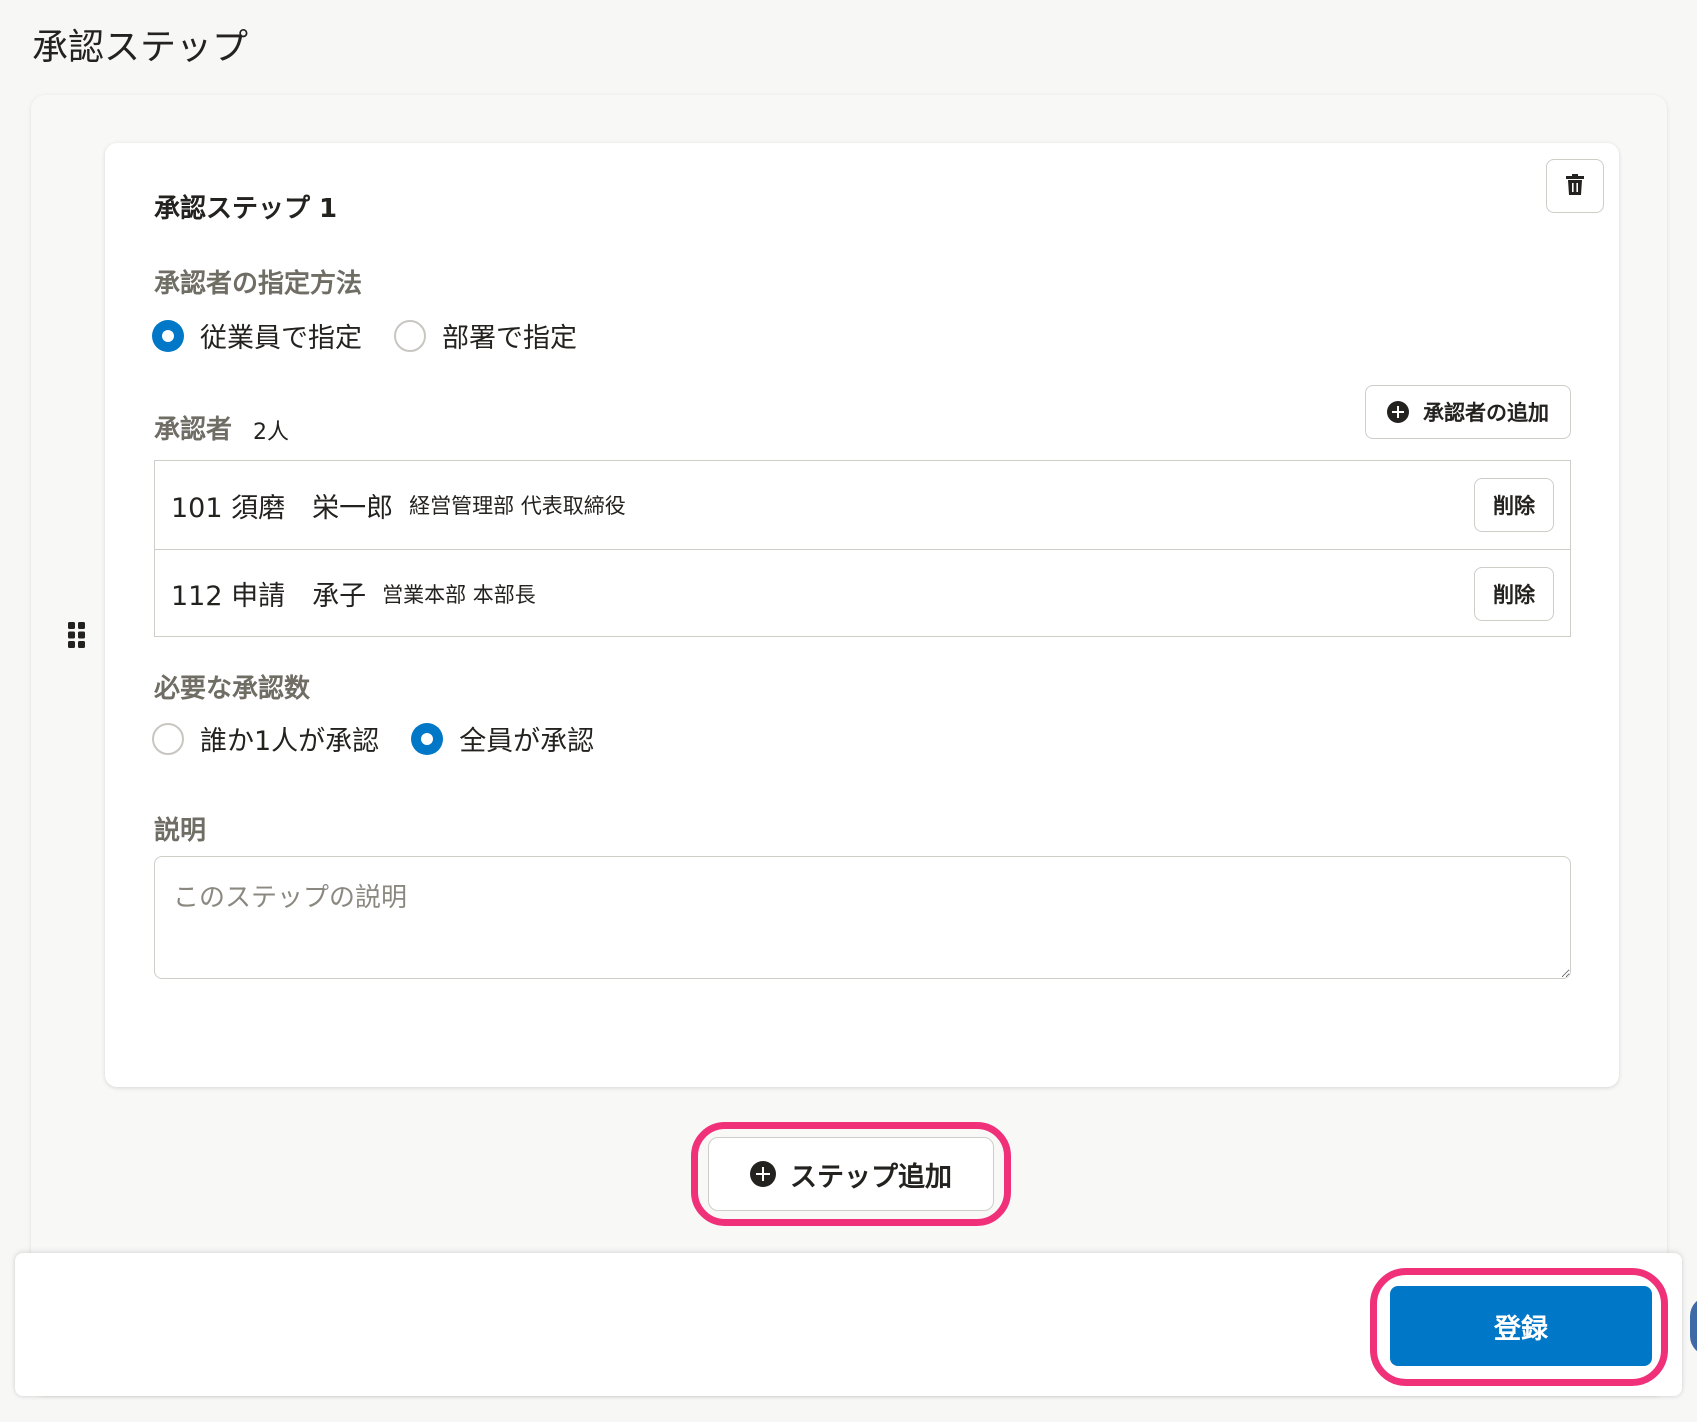  I want to click on add-step-button: ステップ追加, so click(851, 1174).